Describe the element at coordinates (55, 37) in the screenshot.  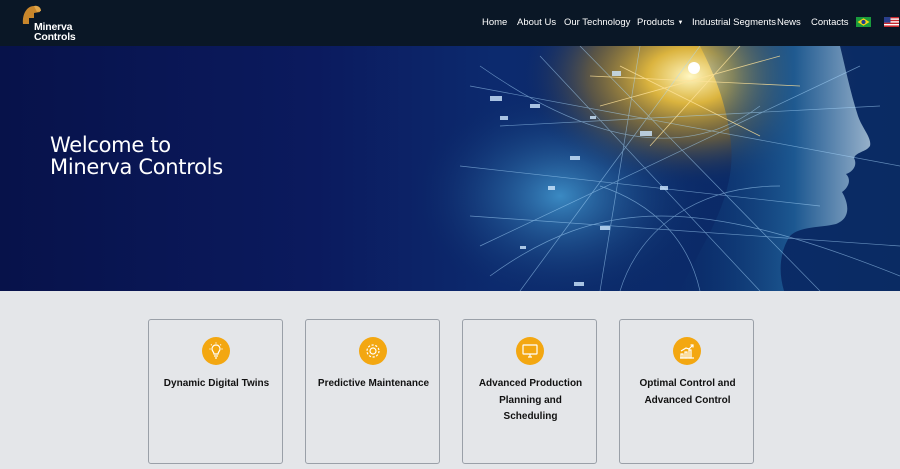
I see `logo-line-2: Controls` at that location.